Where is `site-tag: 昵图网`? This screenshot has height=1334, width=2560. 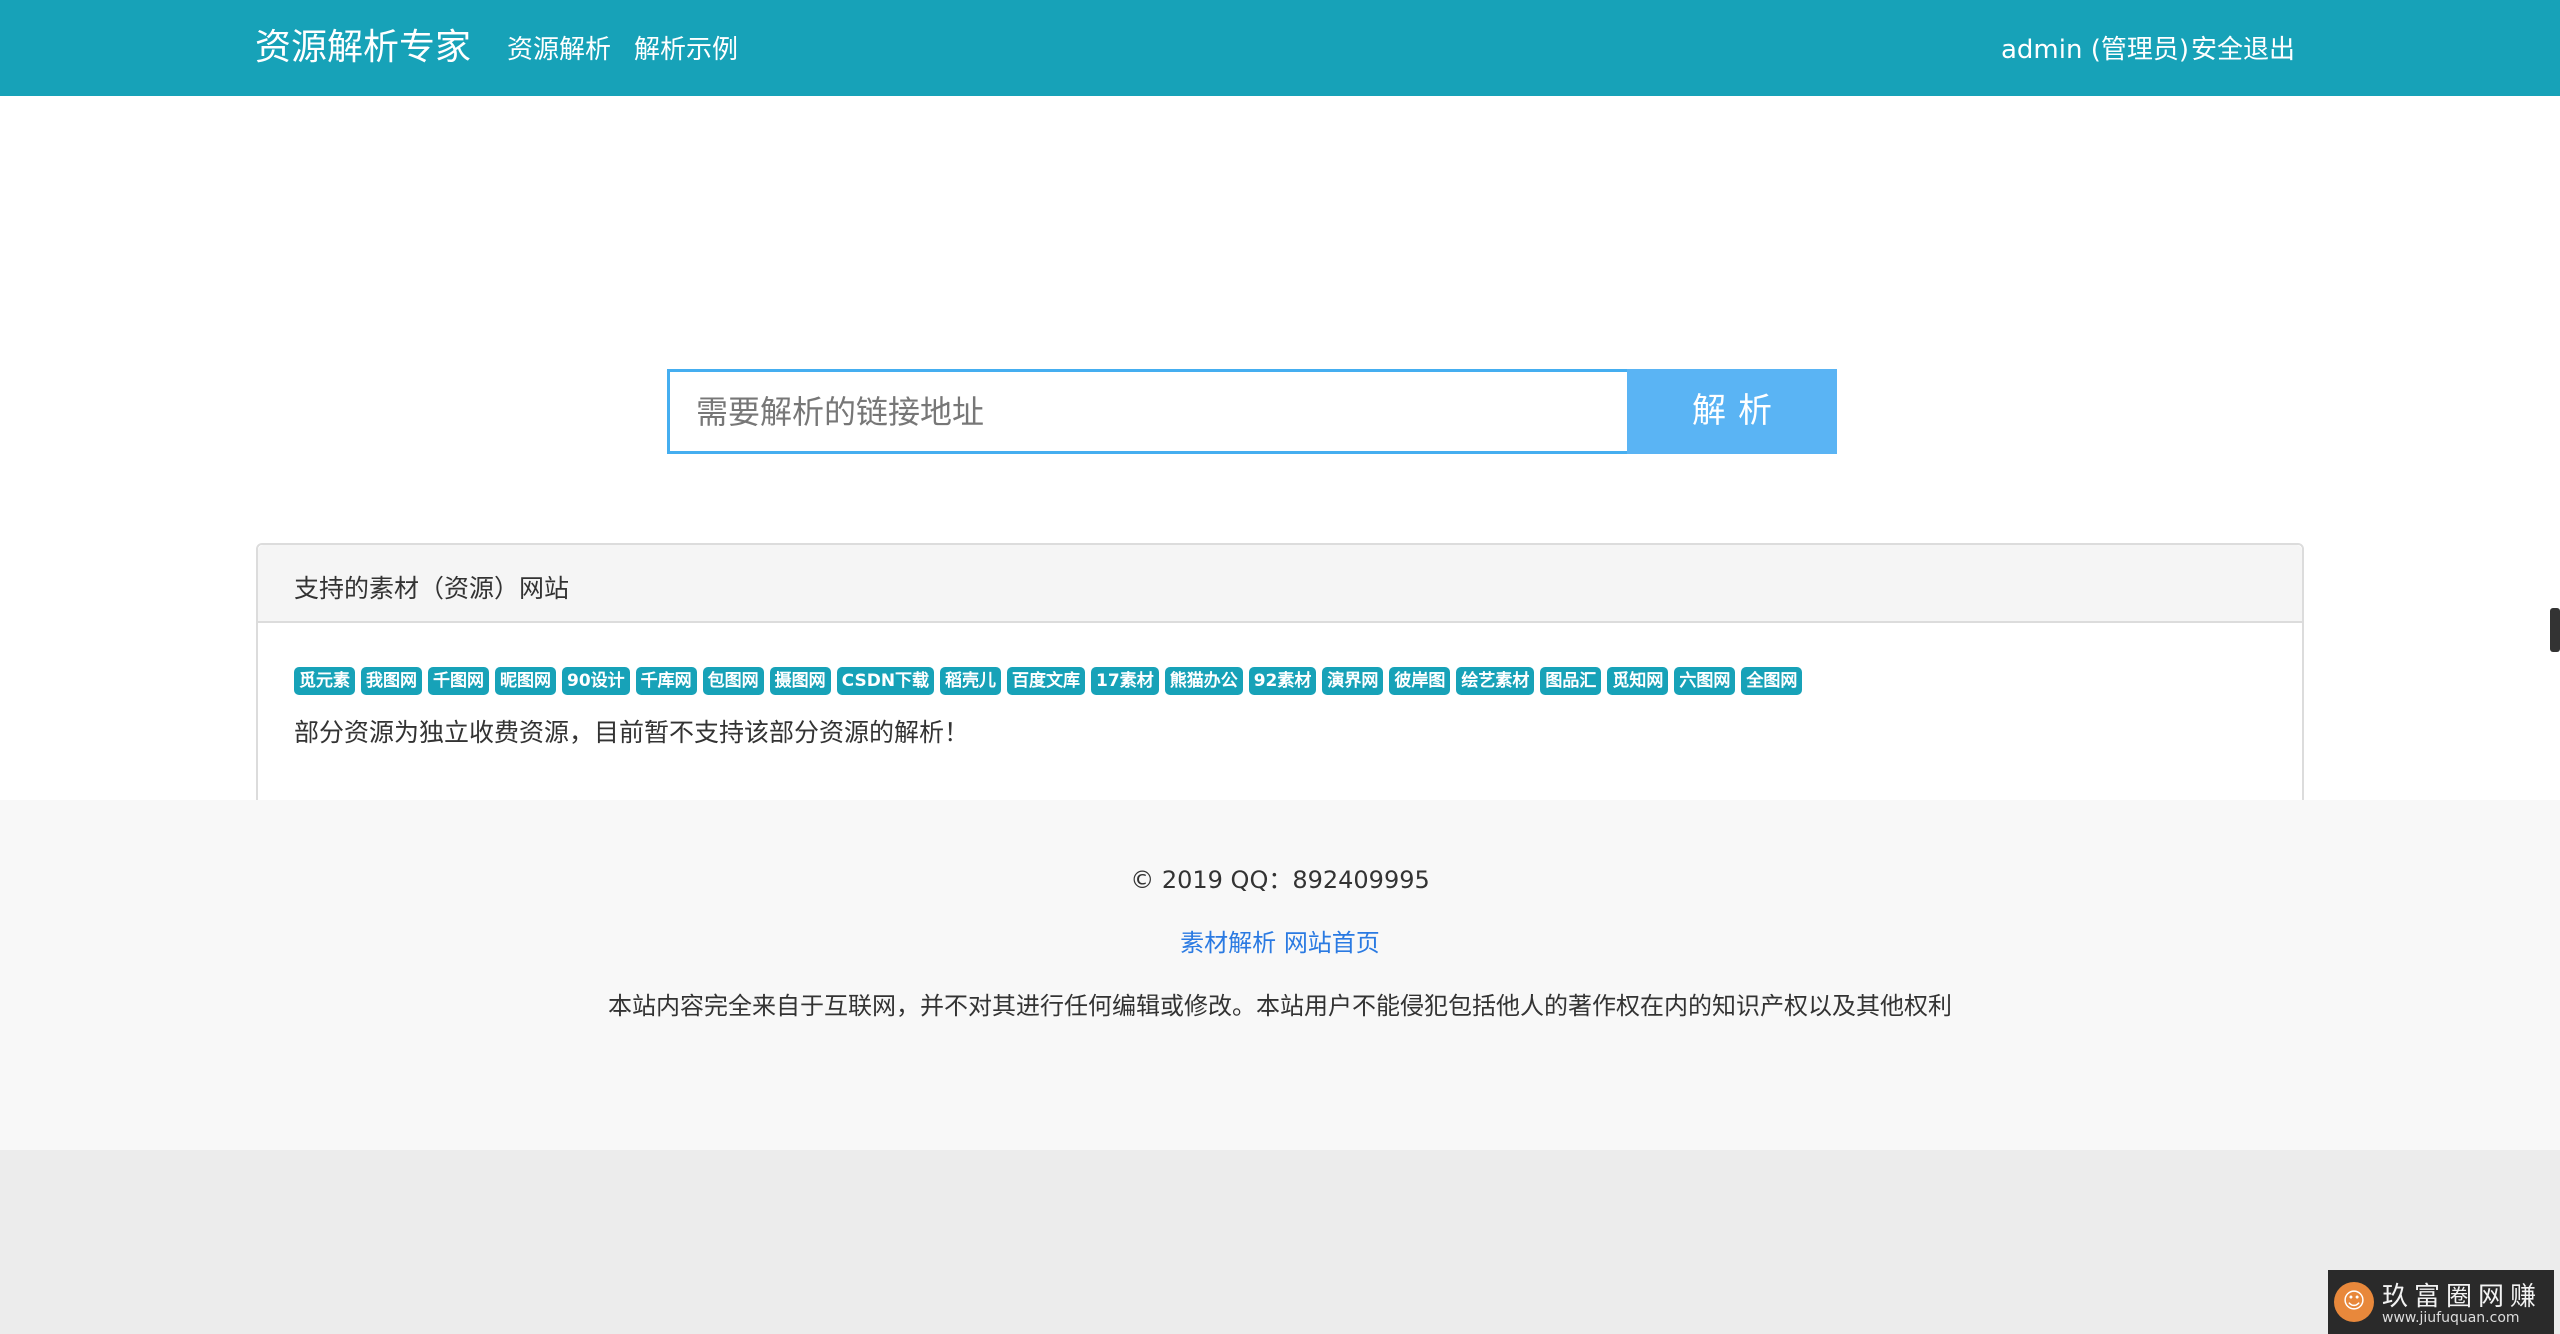
site-tag: 昵图网 is located at coordinates (525, 681).